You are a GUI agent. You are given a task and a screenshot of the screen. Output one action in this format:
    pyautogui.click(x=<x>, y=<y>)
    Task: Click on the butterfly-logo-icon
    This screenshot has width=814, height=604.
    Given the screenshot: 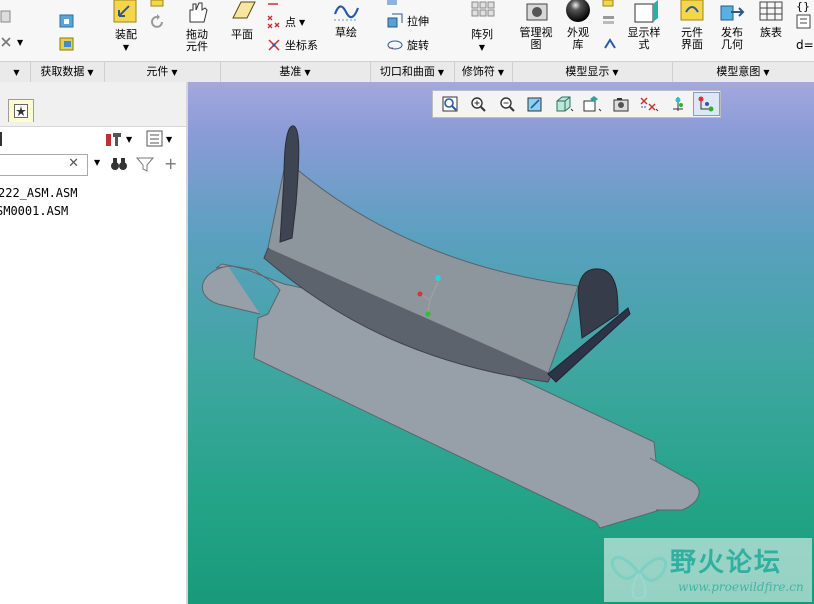 What is the action you would take?
    pyautogui.click(x=639, y=578)
    